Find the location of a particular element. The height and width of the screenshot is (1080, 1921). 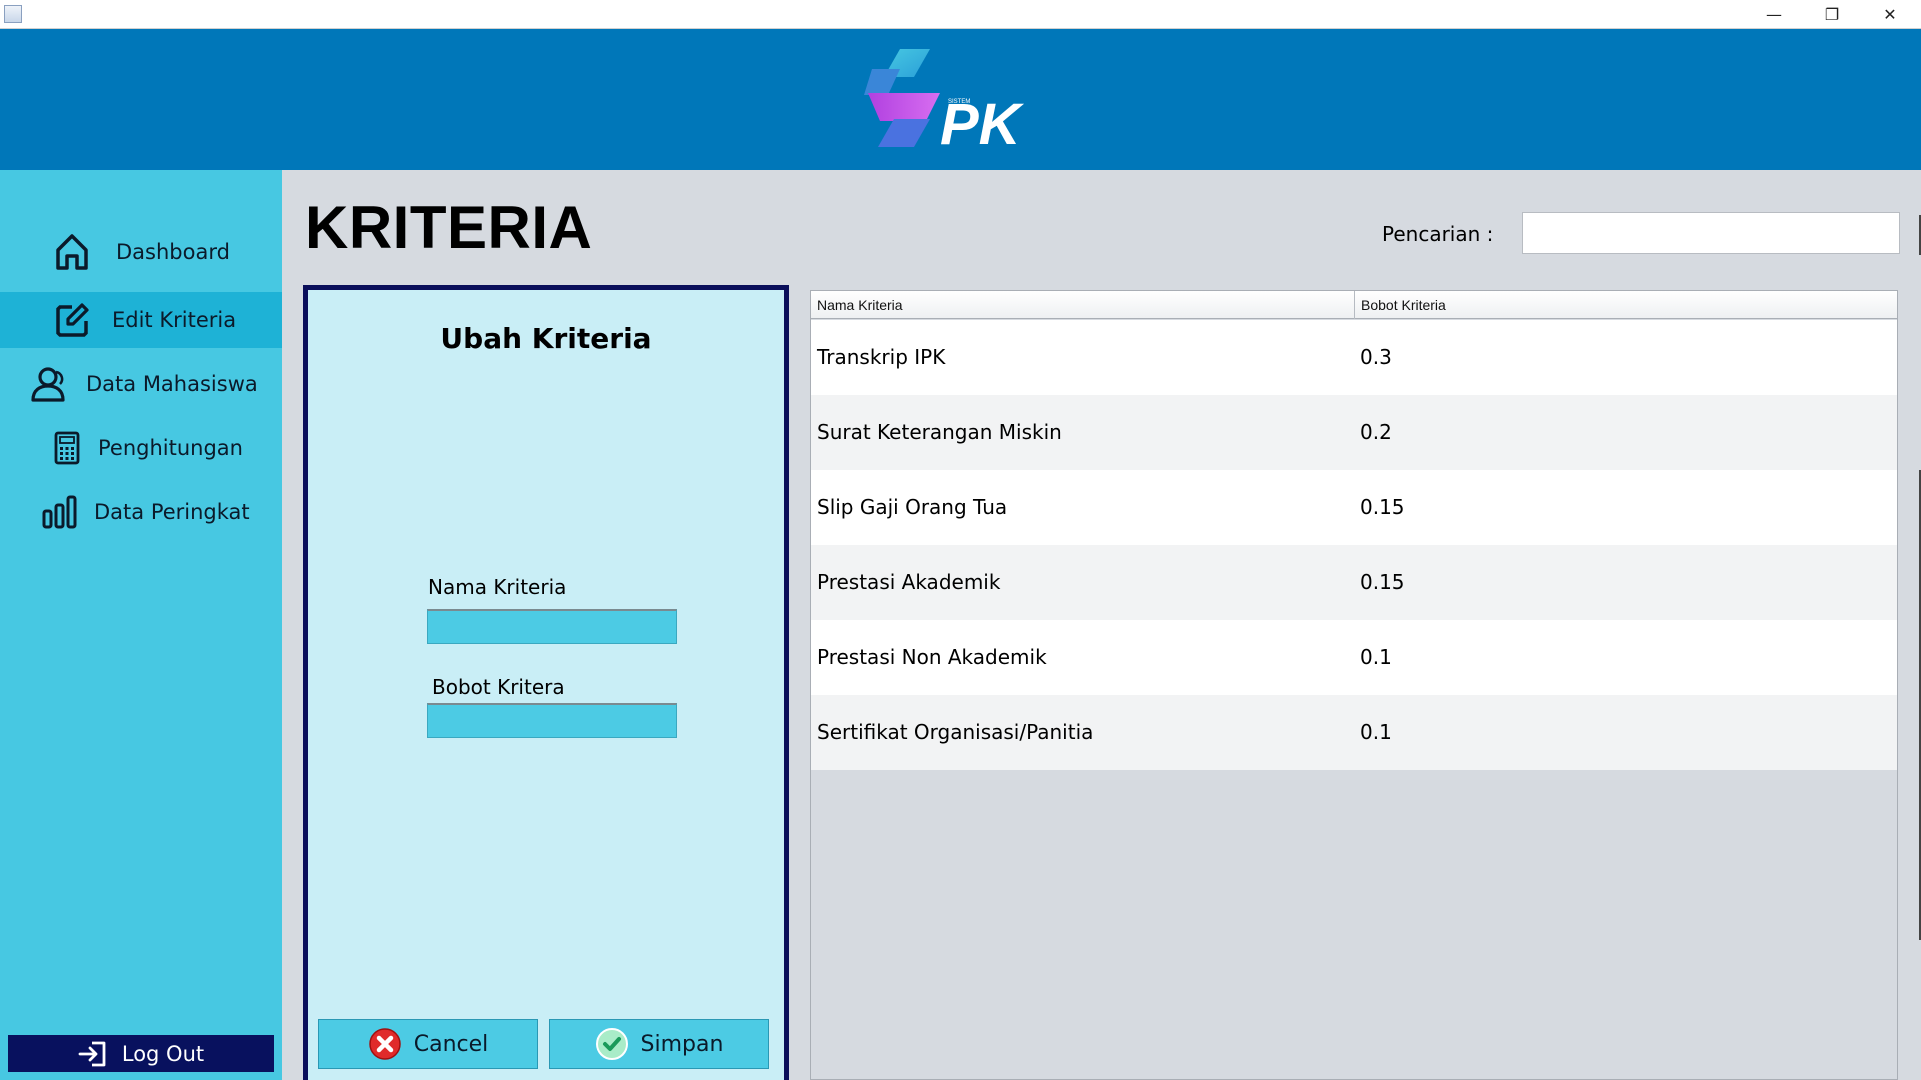

logo-small-text: SISTEM is located at coordinates (959, 102).